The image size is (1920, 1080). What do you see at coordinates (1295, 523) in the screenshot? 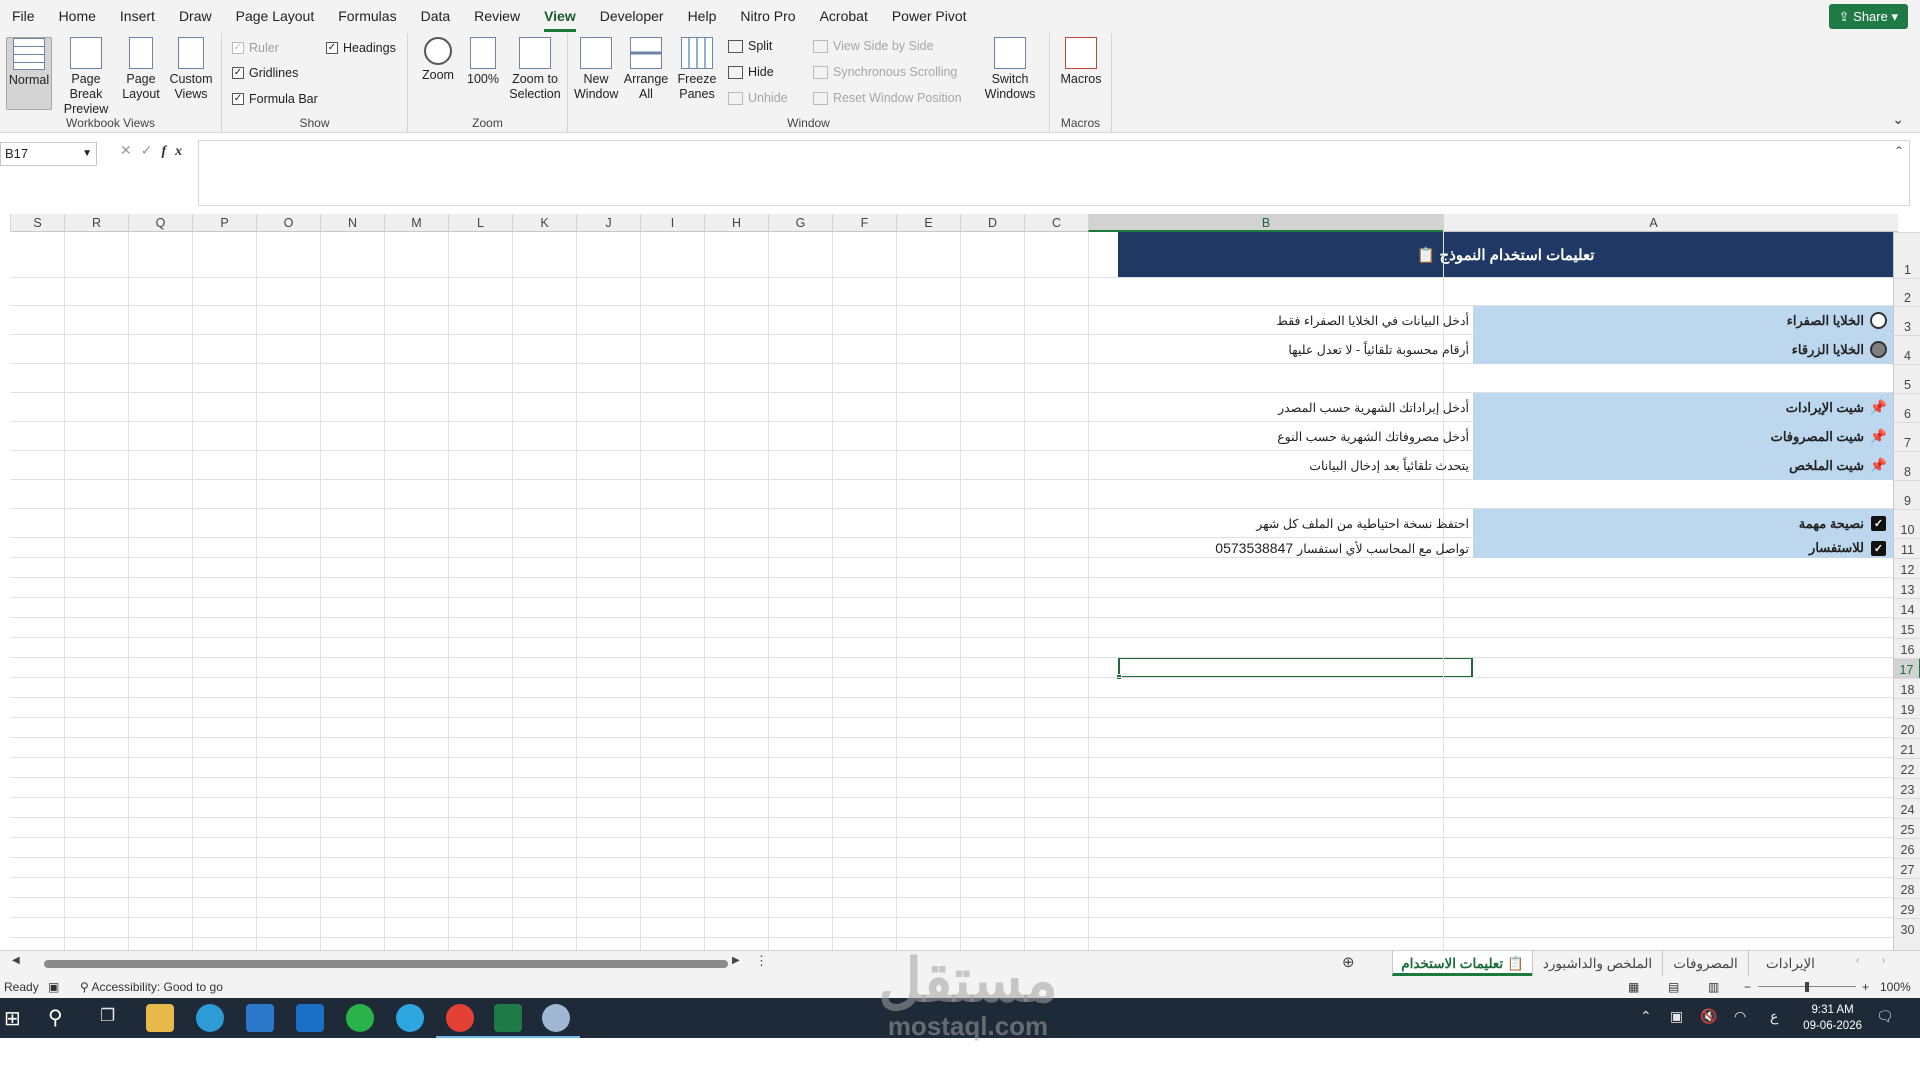
I see `instruction-description-cell: احتفظ نسخة احتياطية من الملف كل شهر` at bounding box center [1295, 523].